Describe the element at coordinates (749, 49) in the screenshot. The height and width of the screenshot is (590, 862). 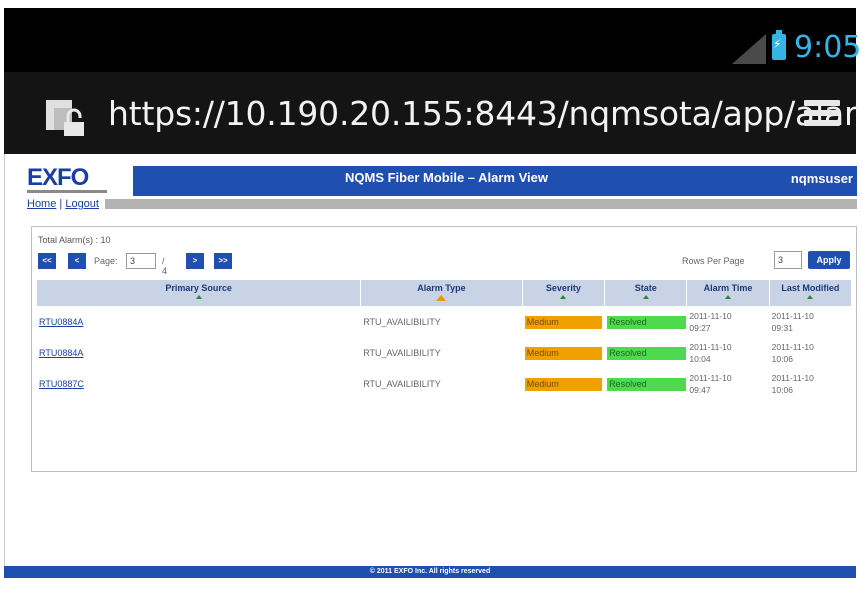
I see `signal-icon` at that location.